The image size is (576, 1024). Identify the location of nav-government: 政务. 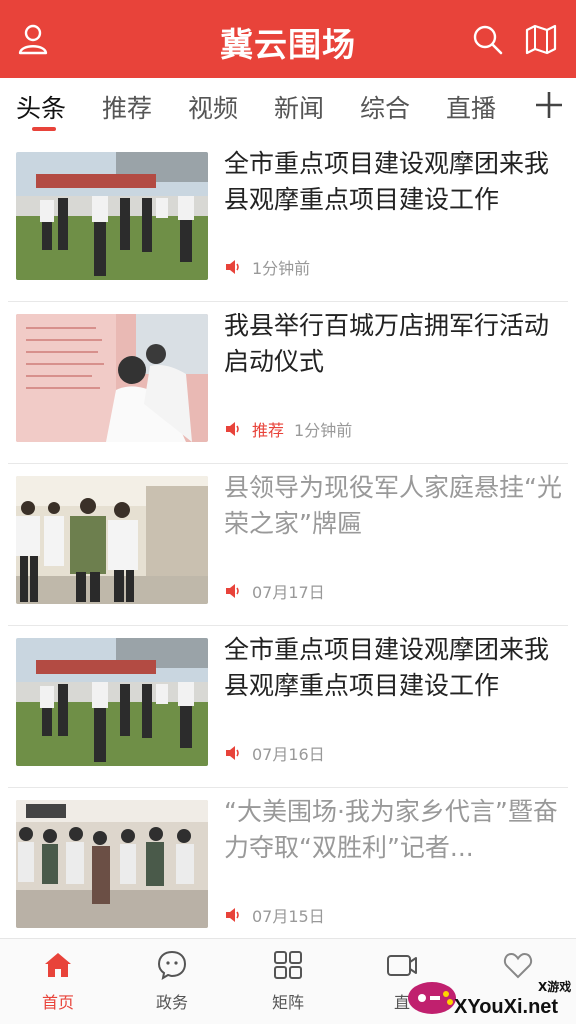
(172, 981).